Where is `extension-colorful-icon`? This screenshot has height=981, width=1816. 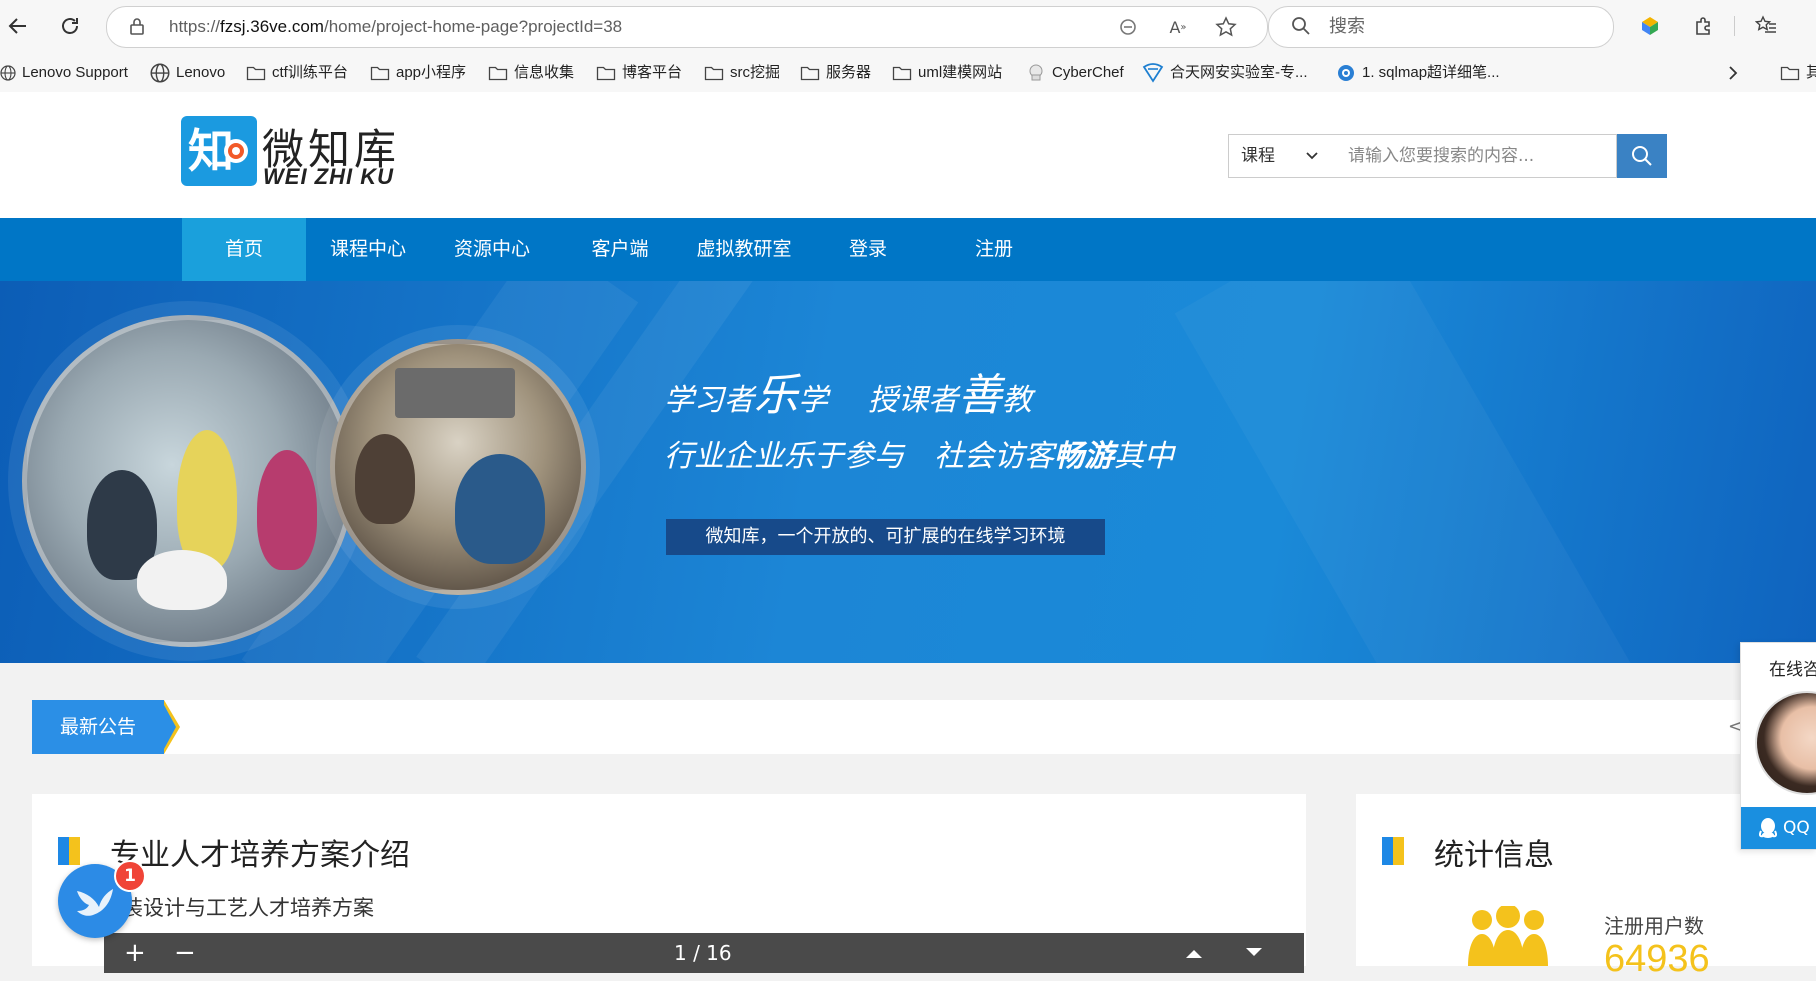 extension-colorful-icon is located at coordinates (1650, 26).